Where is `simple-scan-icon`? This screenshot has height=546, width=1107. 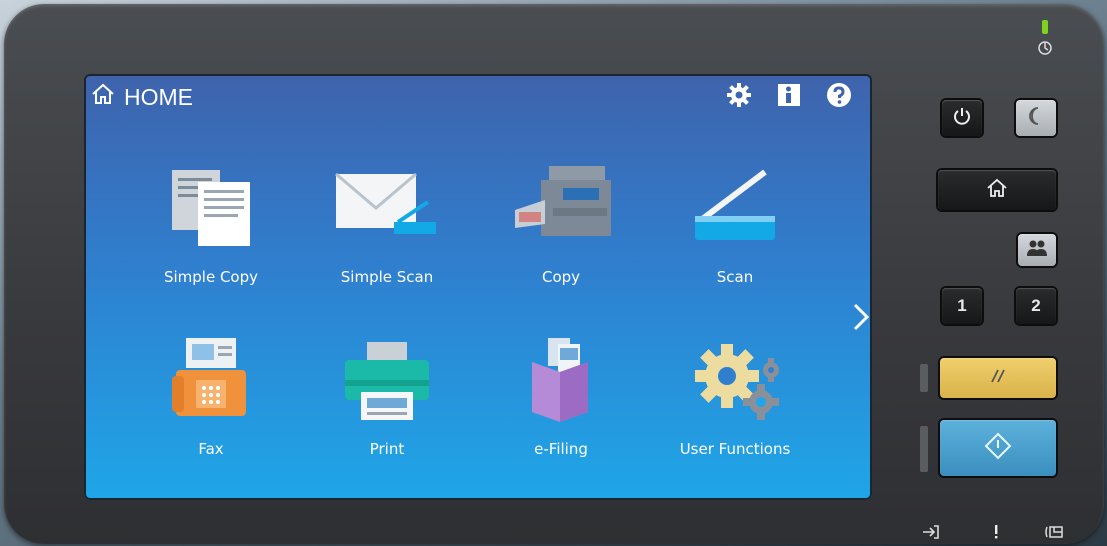 simple-scan-icon is located at coordinates (385, 204).